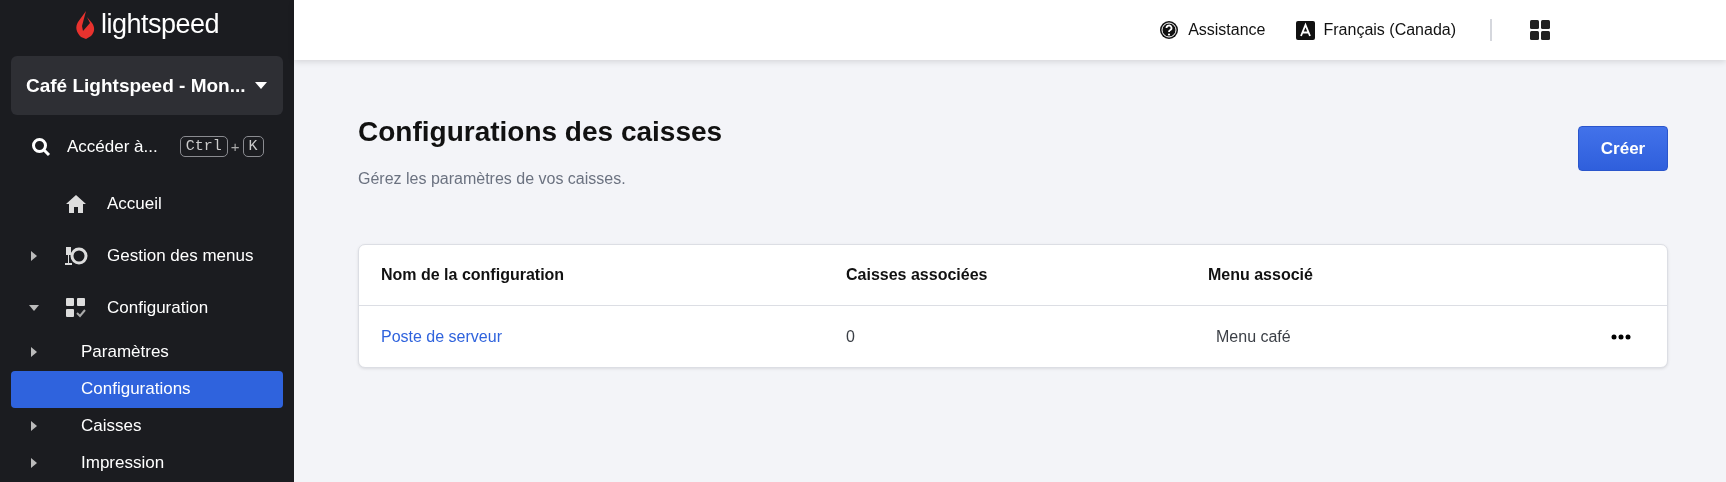 The width and height of the screenshot is (1726, 482). Describe the element at coordinates (147, 352) in the screenshot. I see `nav-item: Paramètres` at that location.